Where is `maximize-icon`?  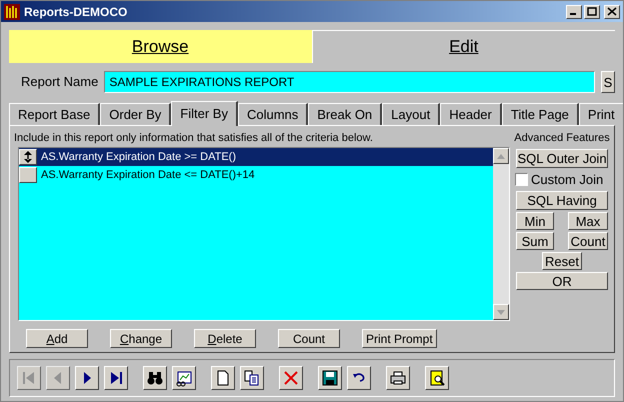 maximize-icon is located at coordinates (592, 11).